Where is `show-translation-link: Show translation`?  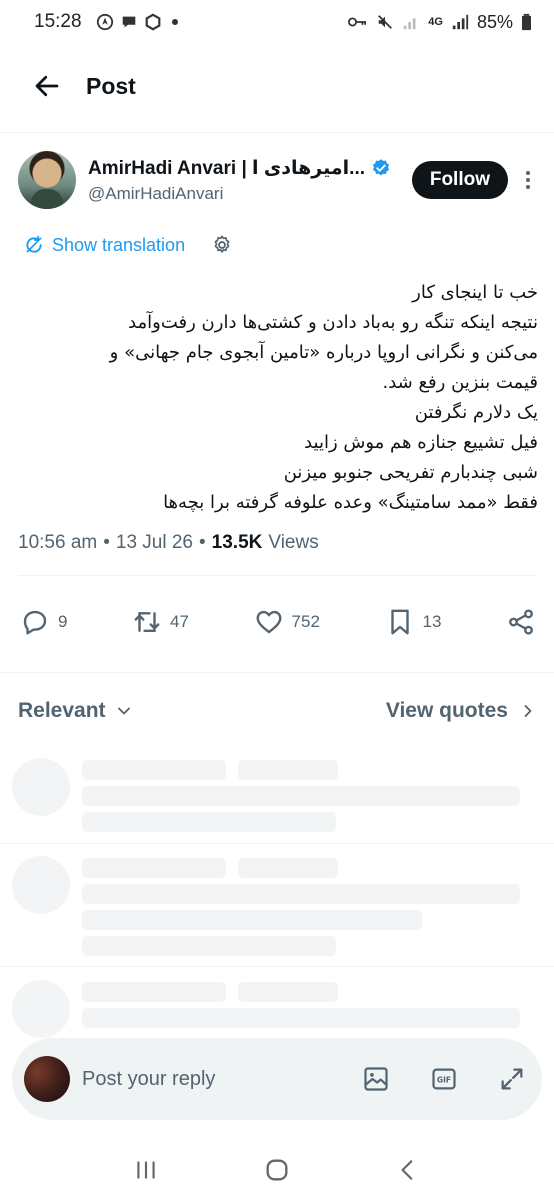 show-translation-link: Show translation is located at coordinates (118, 245).